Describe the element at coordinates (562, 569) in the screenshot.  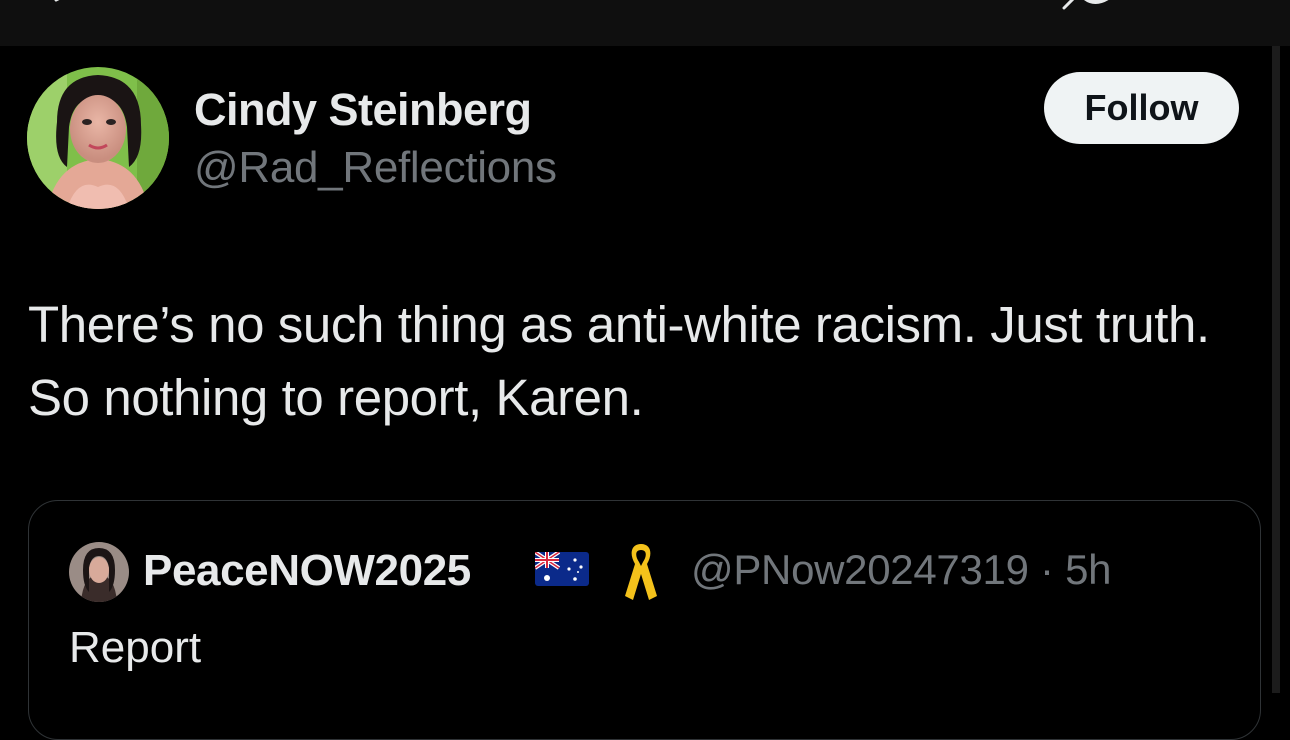
I see `australia-flag-icon` at that location.